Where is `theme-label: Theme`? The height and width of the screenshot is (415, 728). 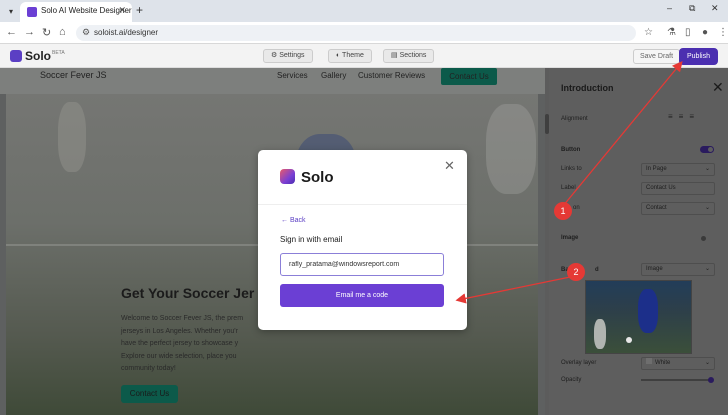
theme-label: Theme is located at coordinates (353, 55).